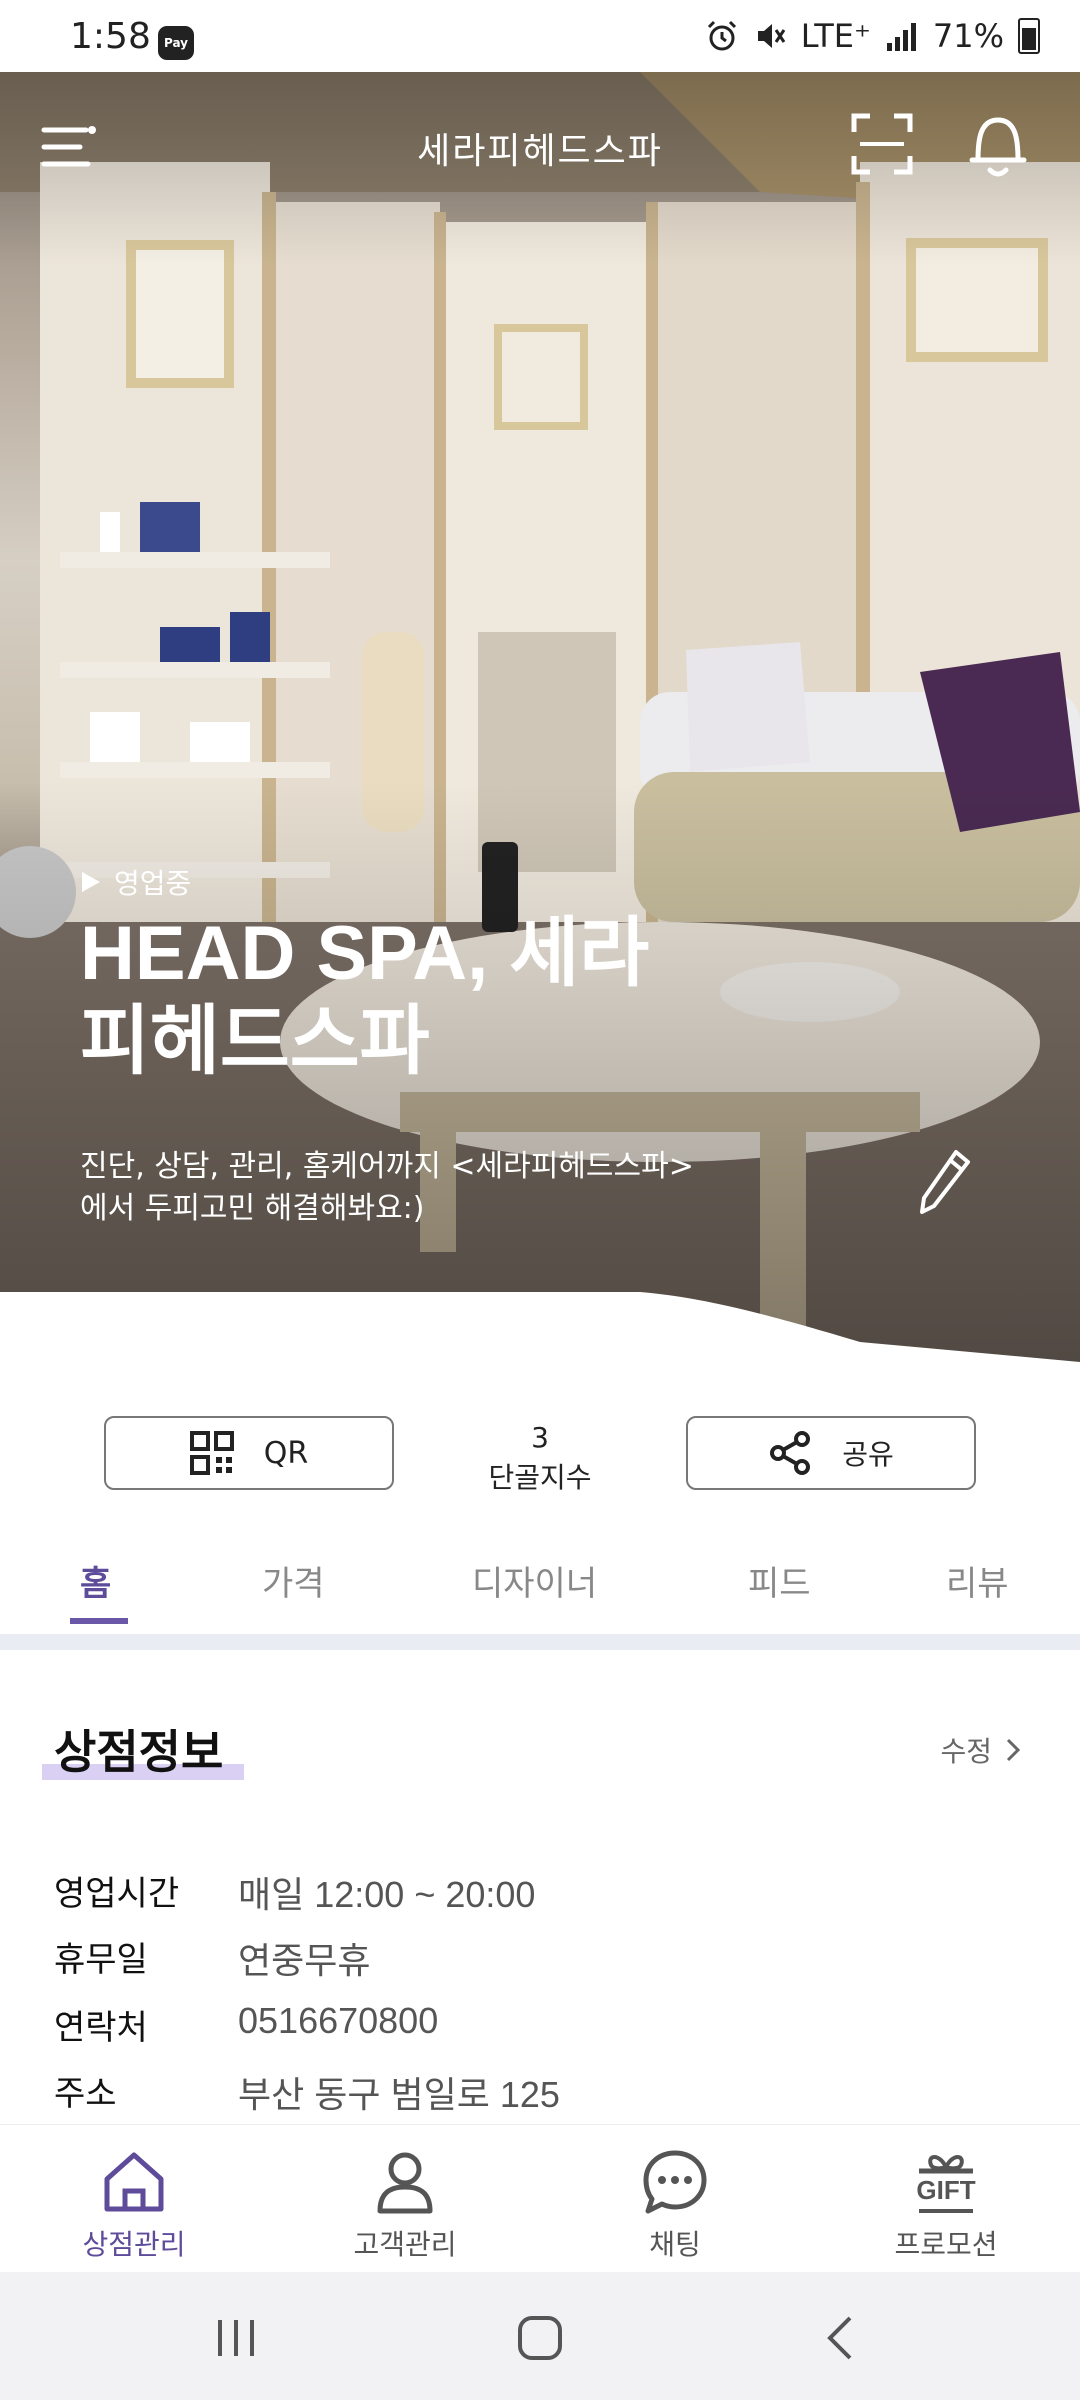 The width and height of the screenshot is (1080, 2400). I want to click on back-icon, so click(842, 2338).